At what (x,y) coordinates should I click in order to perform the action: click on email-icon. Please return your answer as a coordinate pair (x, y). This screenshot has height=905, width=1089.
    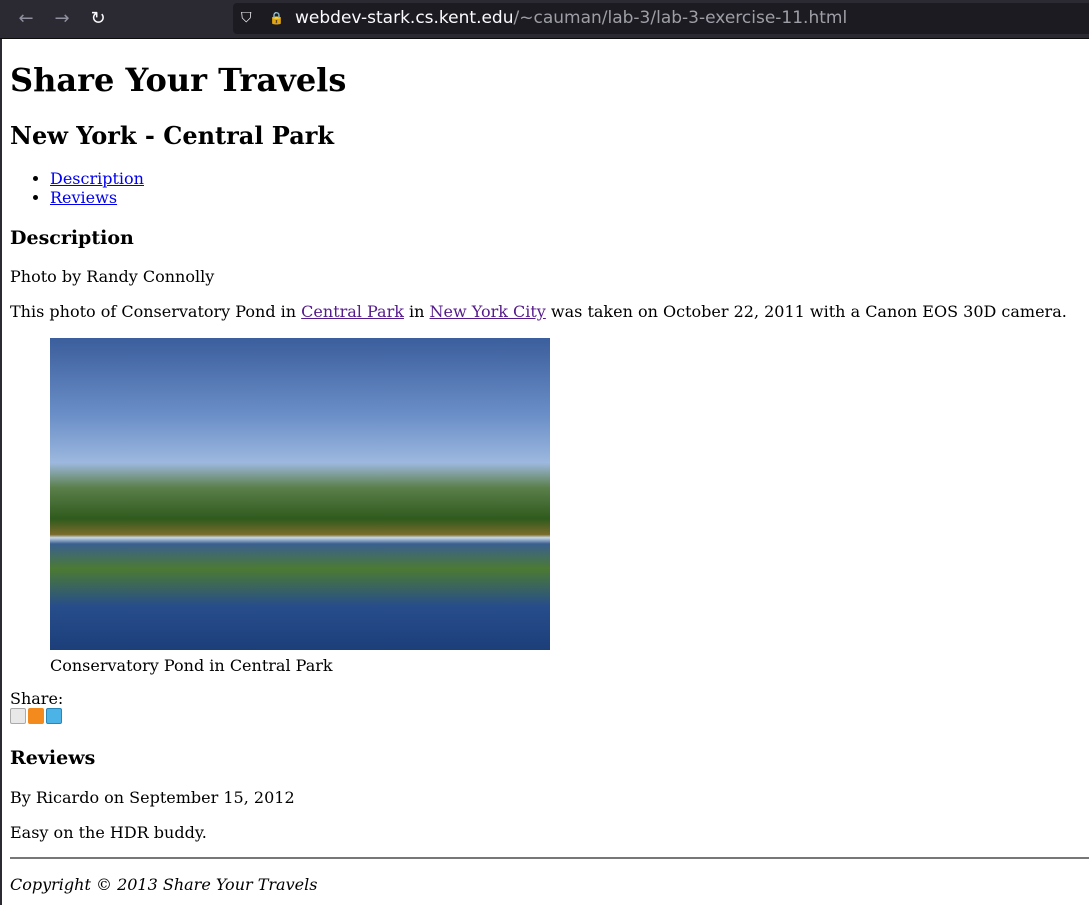
    Looking at the image, I should click on (18, 716).